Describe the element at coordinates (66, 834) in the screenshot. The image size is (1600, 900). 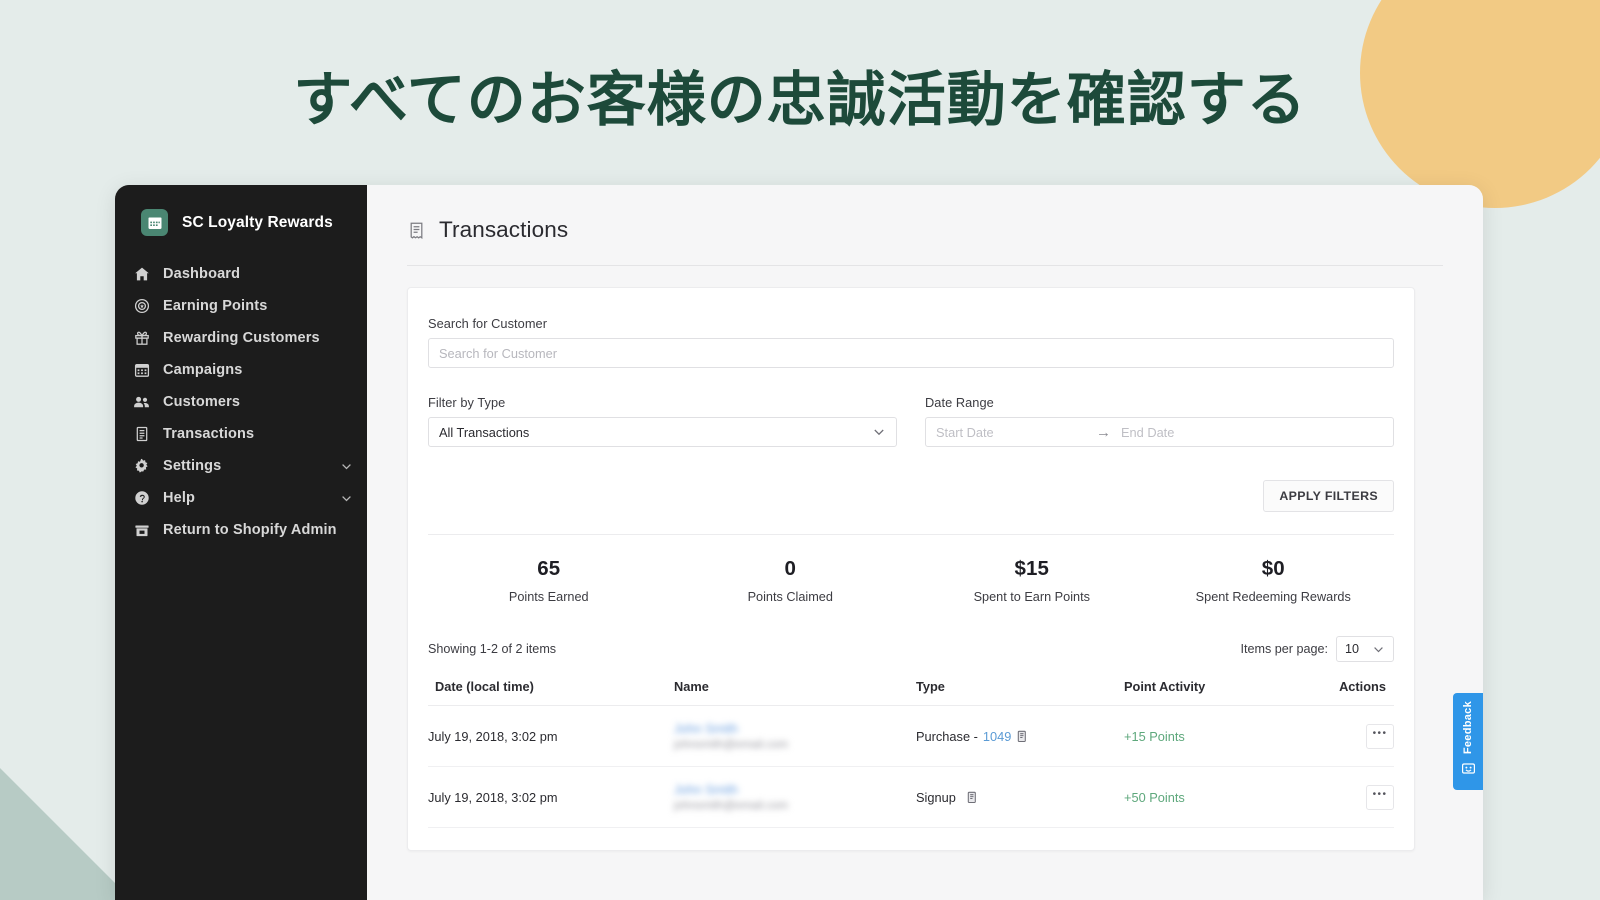
I see `decorative-corner-triangle` at that location.